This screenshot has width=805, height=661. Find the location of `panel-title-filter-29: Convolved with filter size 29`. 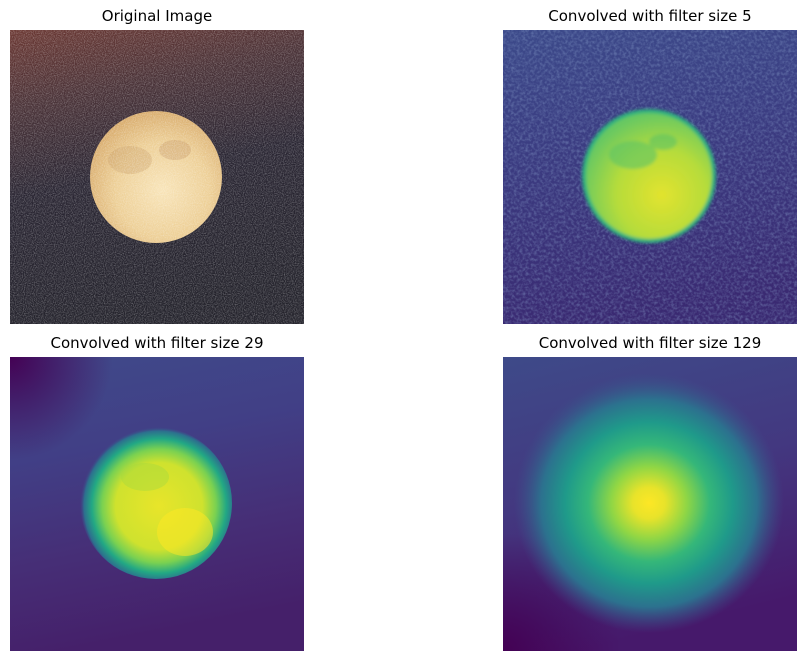

panel-title-filter-29: Convolved with filter size 29 is located at coordinates (157, 343).